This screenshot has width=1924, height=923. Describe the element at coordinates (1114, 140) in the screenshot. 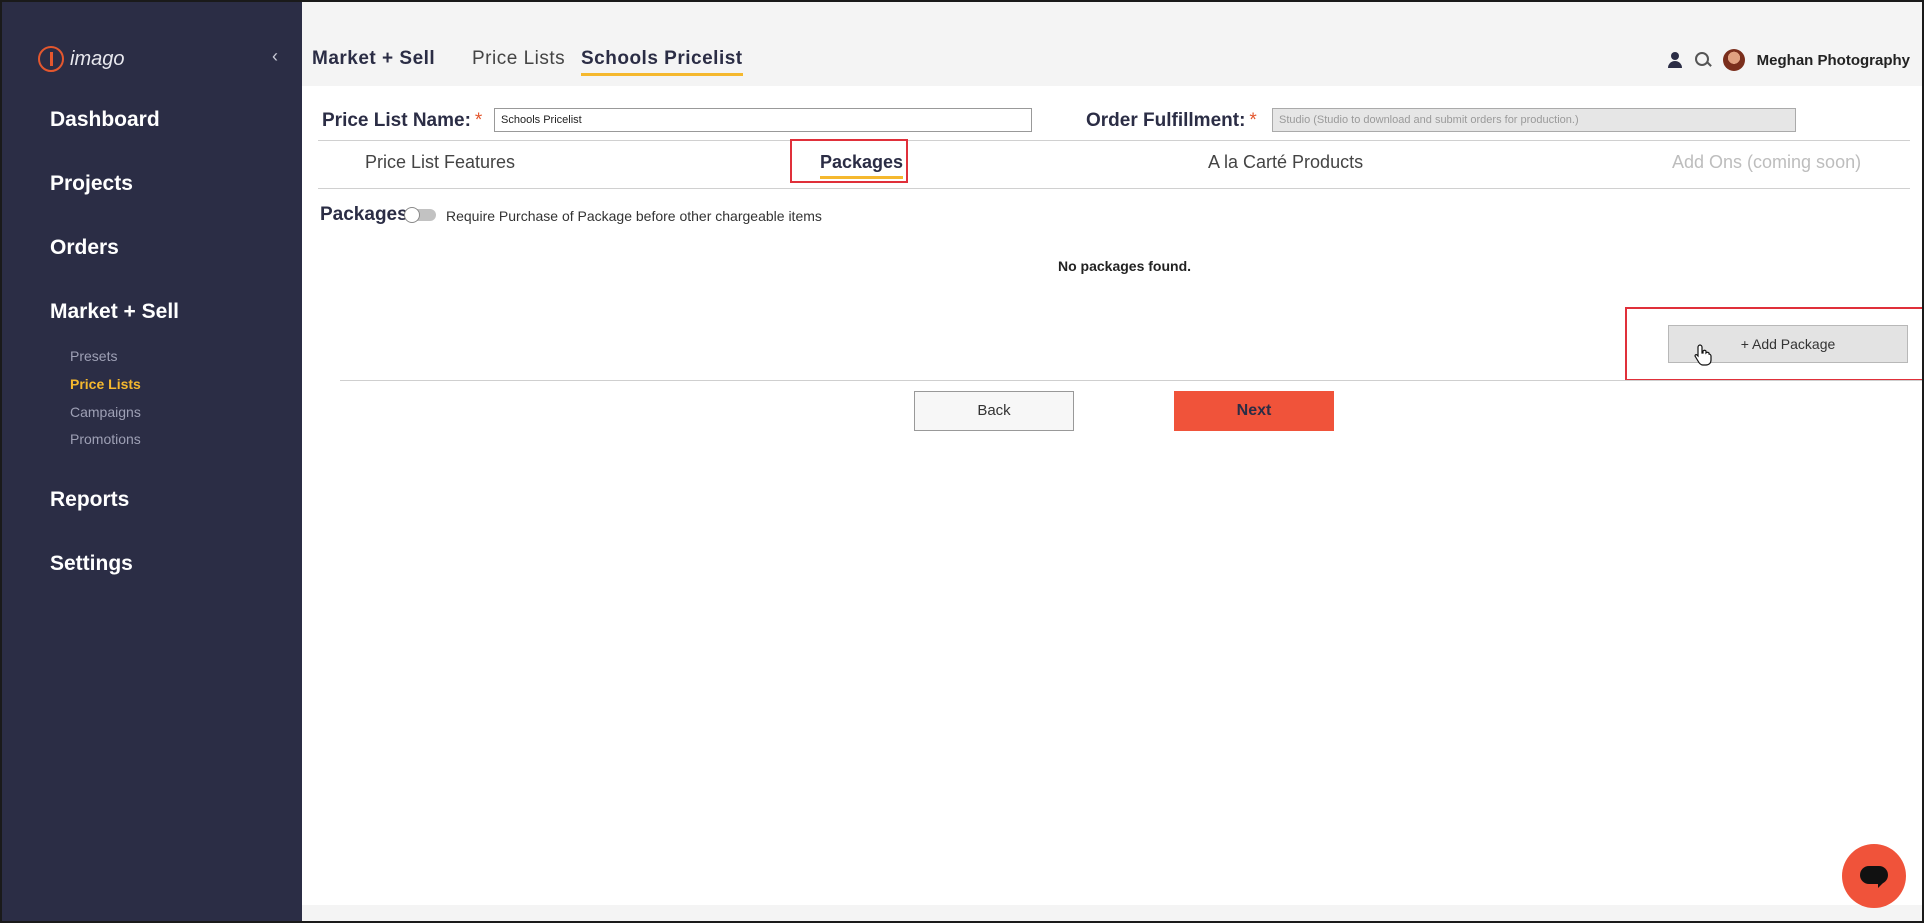

I see `tabs-top-divider` at that location.